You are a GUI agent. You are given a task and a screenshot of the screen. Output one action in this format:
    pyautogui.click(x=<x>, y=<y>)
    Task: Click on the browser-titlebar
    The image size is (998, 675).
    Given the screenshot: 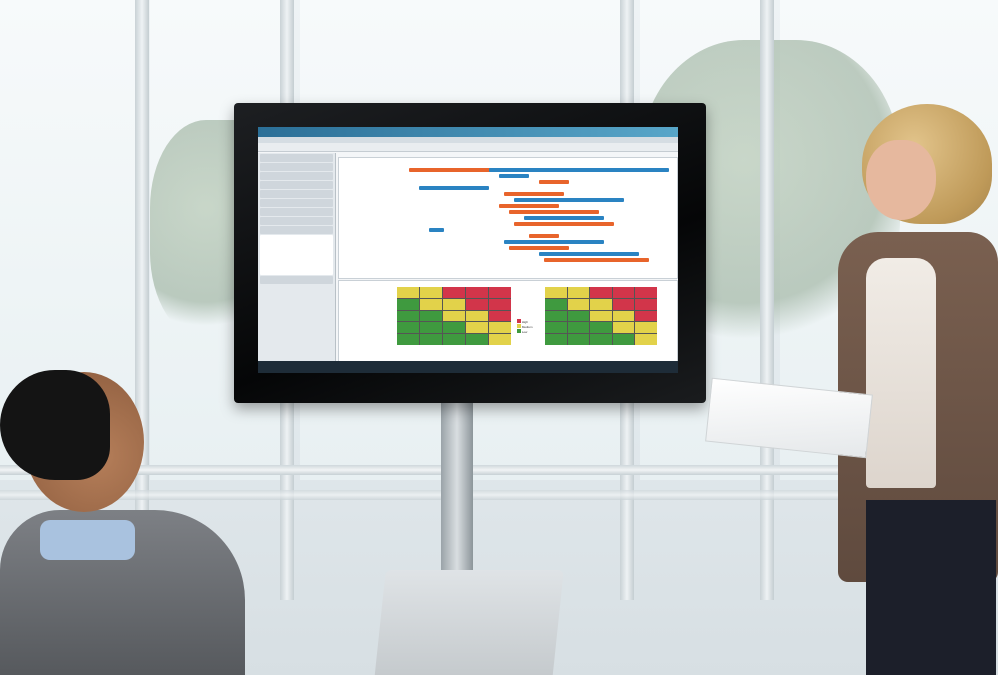 What is the action you would take?
    pyautogui.click(x=468, y=132)
    